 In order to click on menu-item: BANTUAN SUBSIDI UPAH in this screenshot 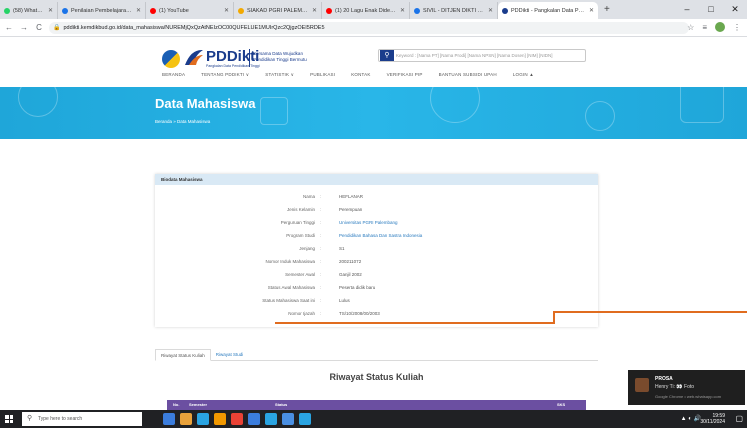, I will do `click(468, 75)`.